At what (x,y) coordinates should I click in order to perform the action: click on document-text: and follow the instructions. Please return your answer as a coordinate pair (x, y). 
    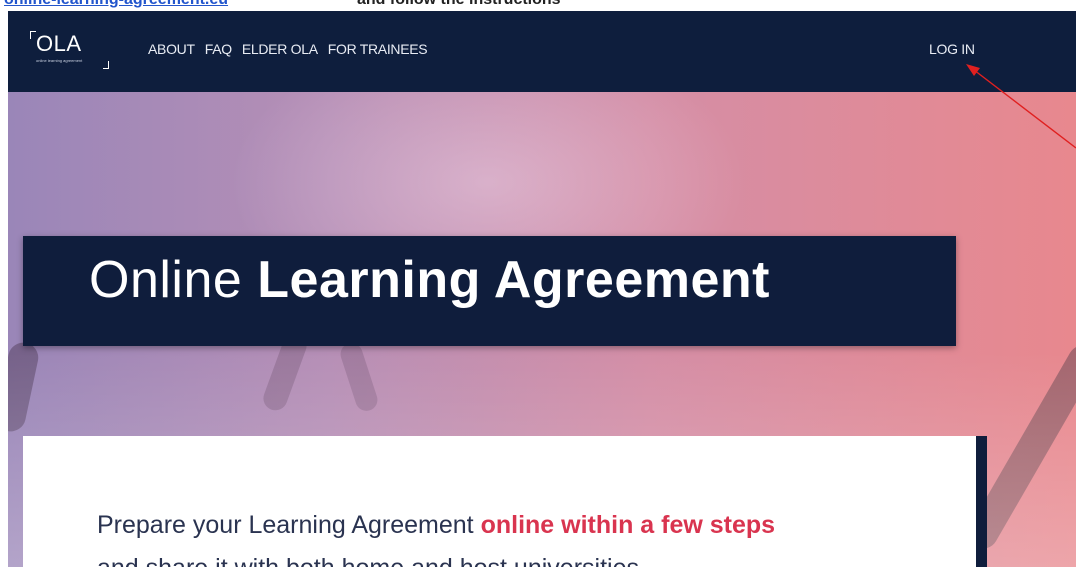
    Looking at the image, I should click on (459, 4).